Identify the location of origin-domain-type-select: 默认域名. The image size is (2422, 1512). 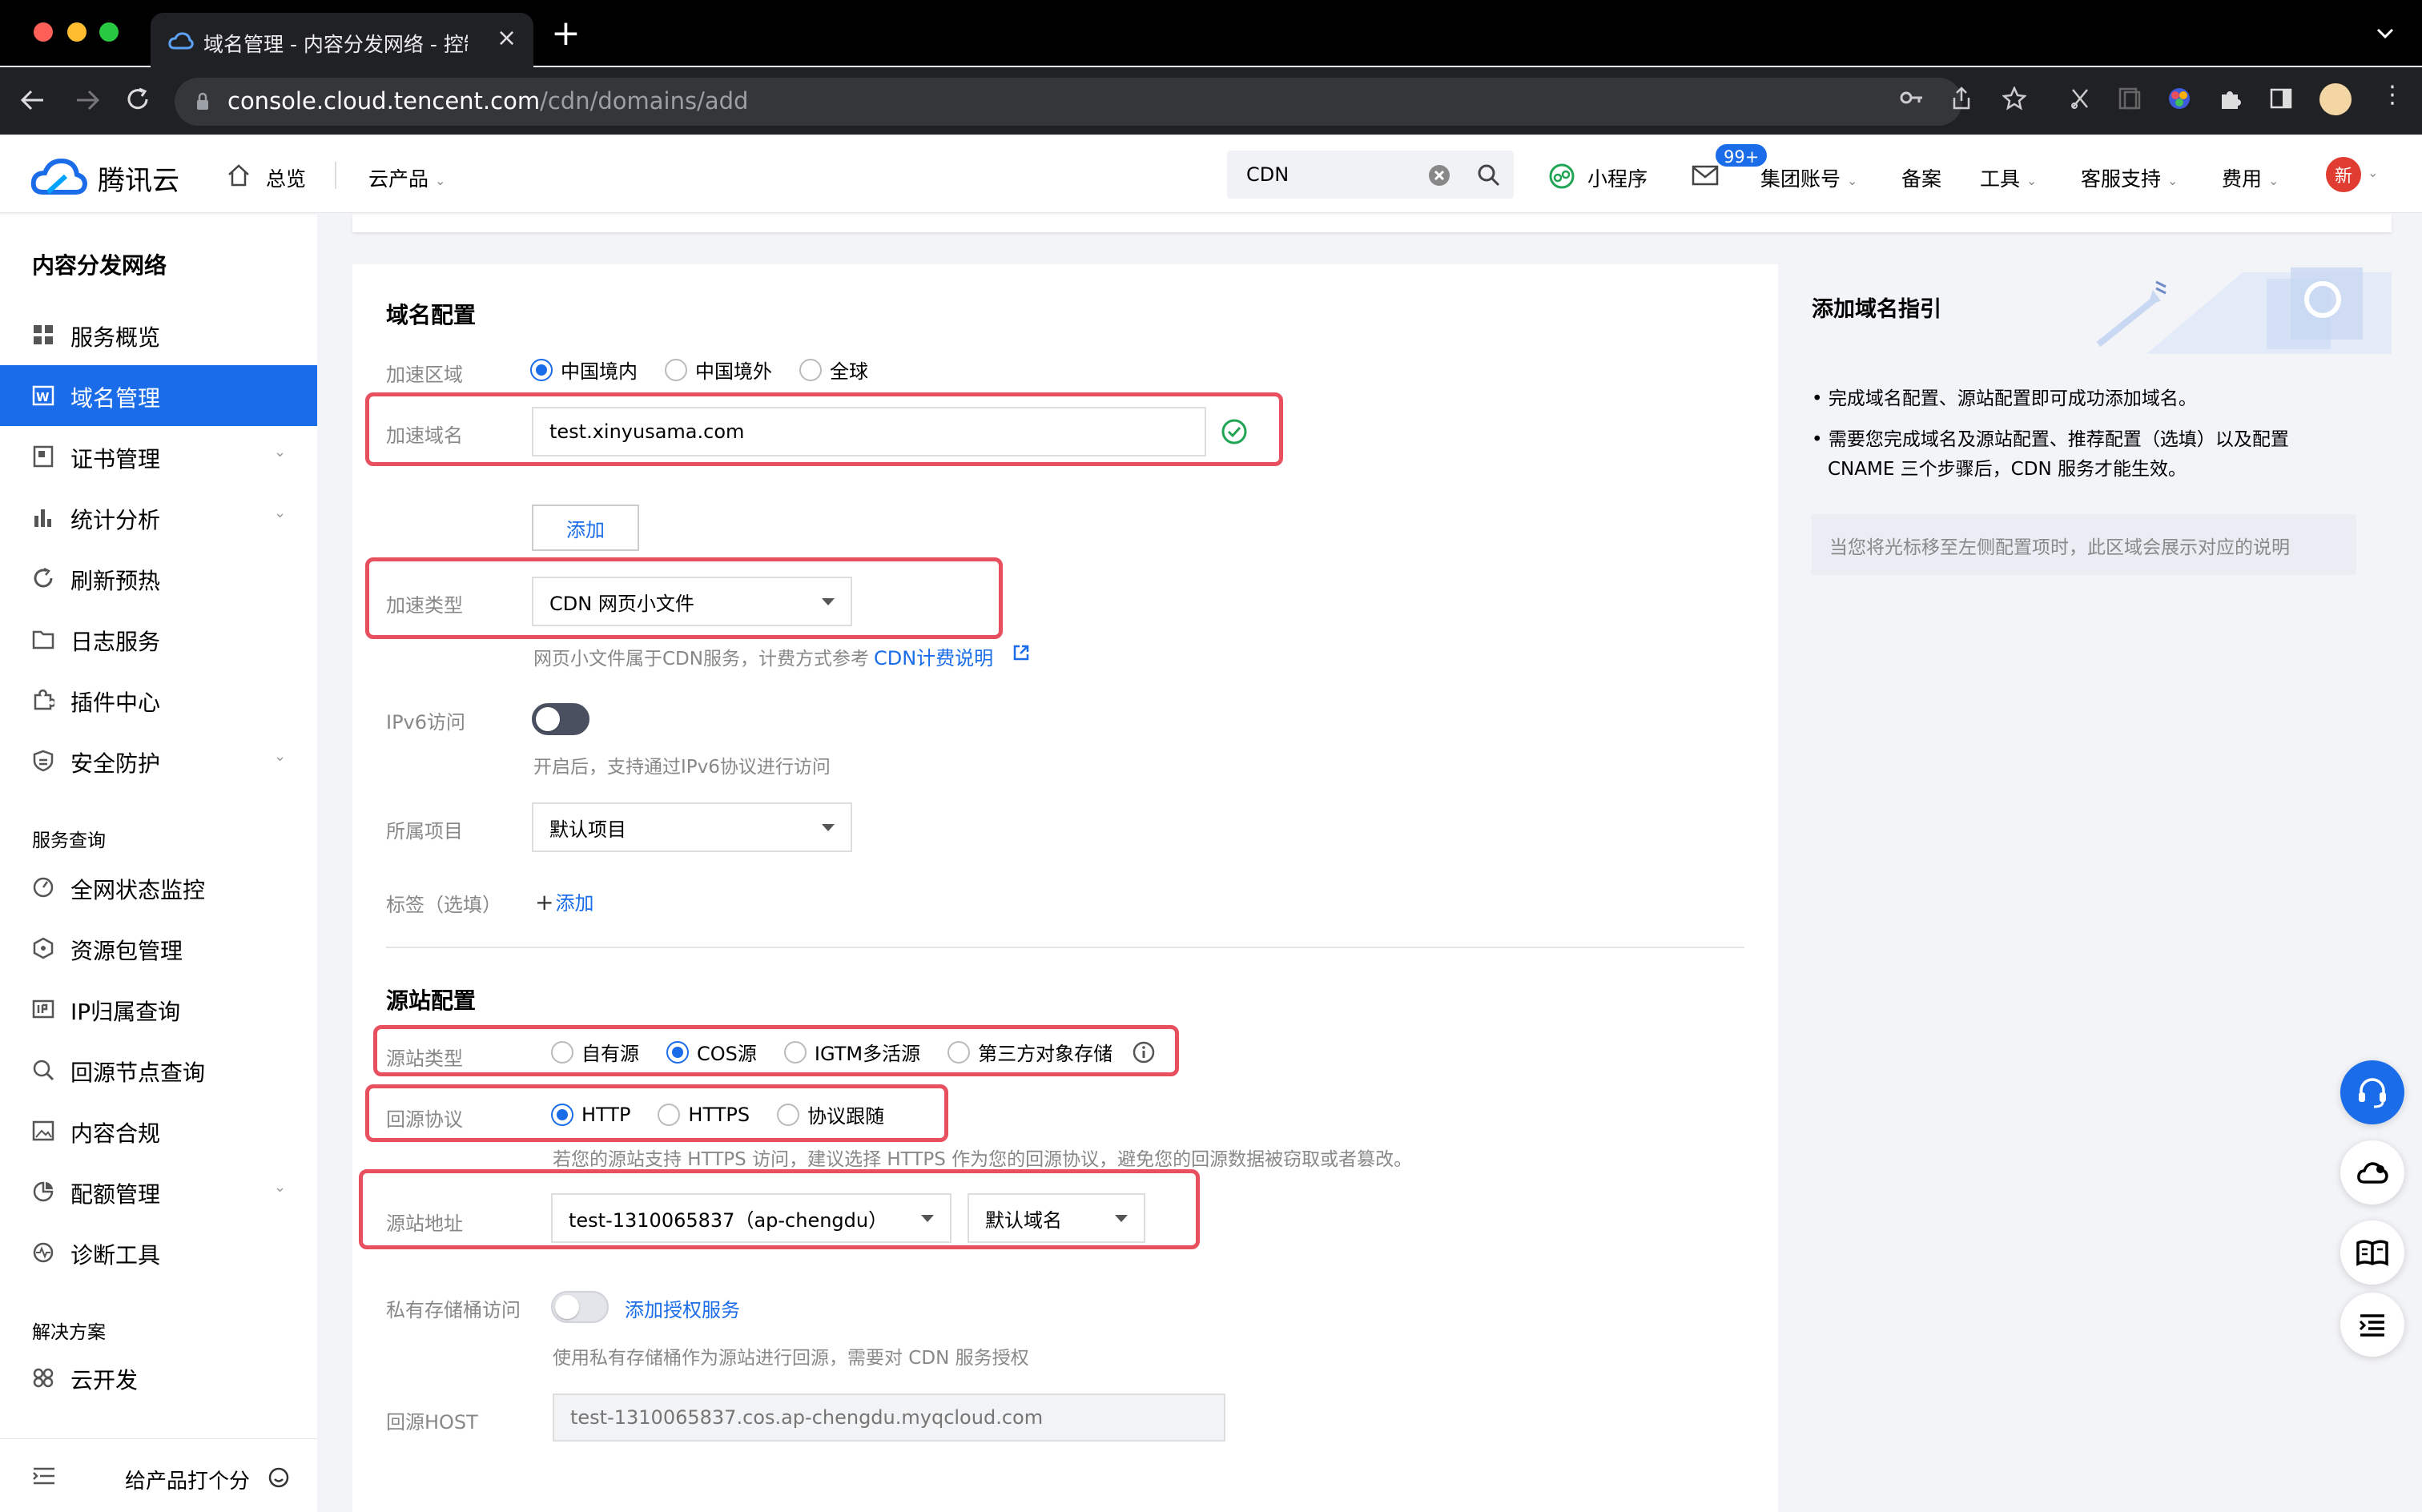
(1056, 1218).